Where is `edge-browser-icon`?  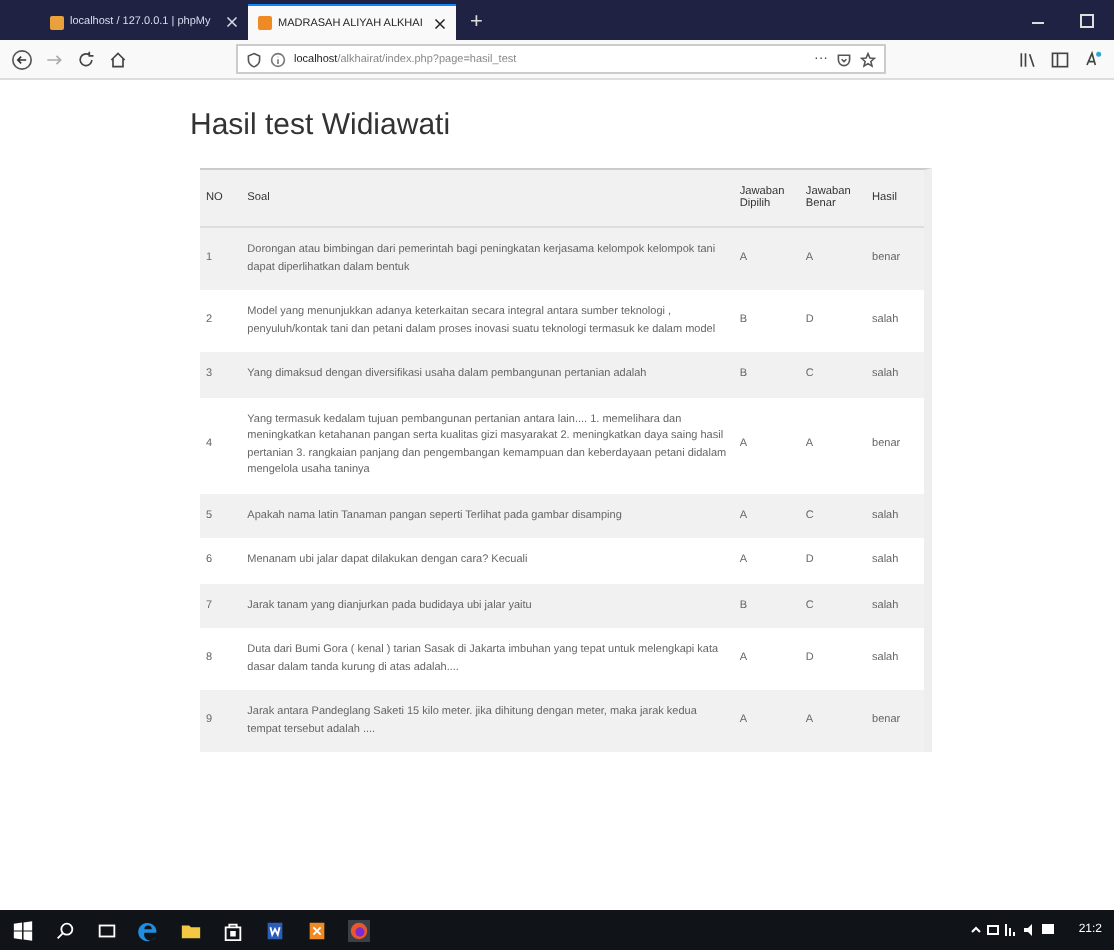 edge-browser-icon is located at coordinates (149, 930).